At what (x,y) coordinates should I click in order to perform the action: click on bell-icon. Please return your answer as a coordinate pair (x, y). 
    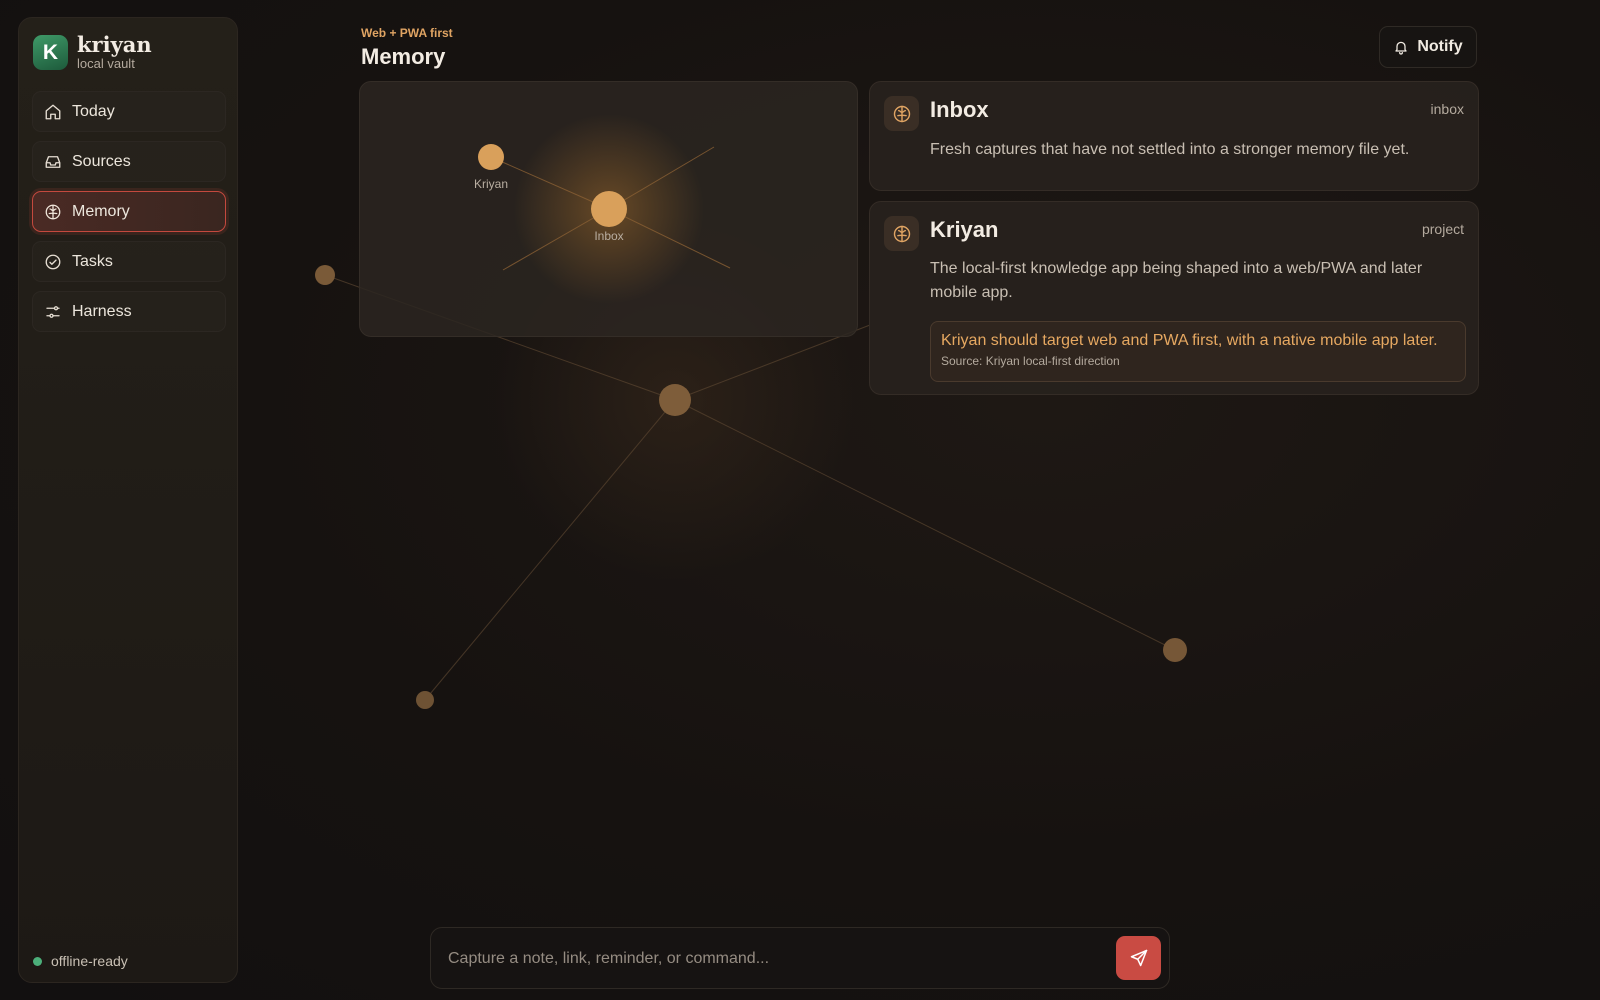
    Looking at the image, I should click on (1401, 48).